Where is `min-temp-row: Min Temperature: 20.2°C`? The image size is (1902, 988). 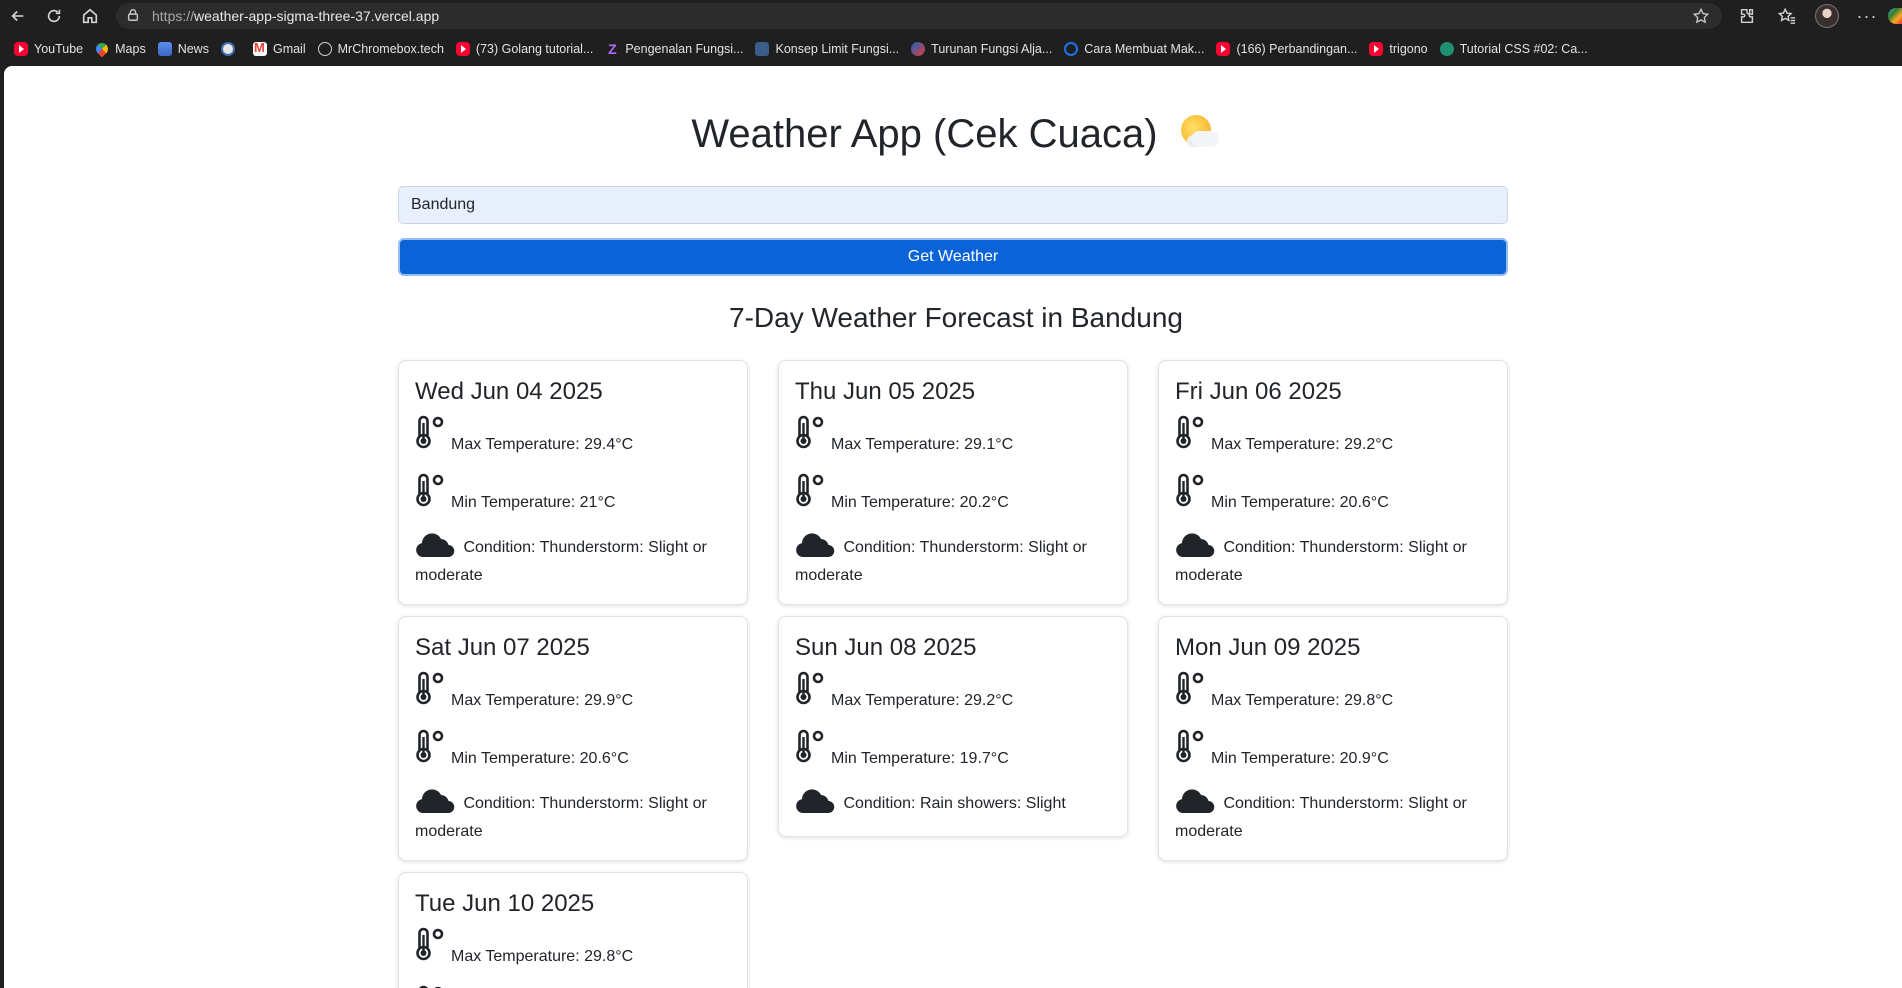
min-temp-row: Min Temperature: 20.2°C is located at coordinates (953, 494).